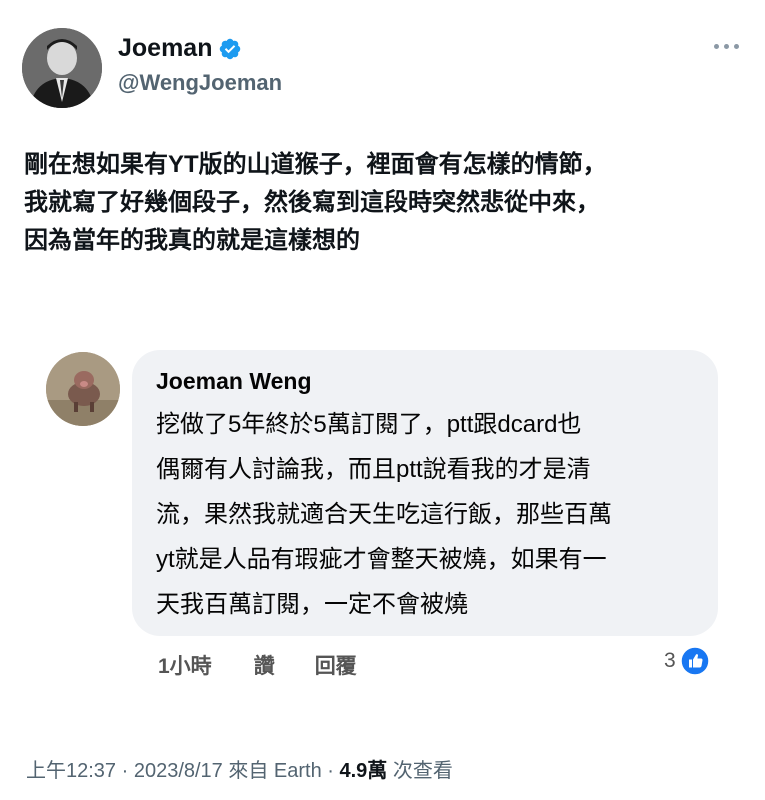  What do you see at coordinates (312, 604) in the screenshot?
I see `comment-line: 天我百萬訂閱，一定不會被燒` at bounding box center [312, 604].